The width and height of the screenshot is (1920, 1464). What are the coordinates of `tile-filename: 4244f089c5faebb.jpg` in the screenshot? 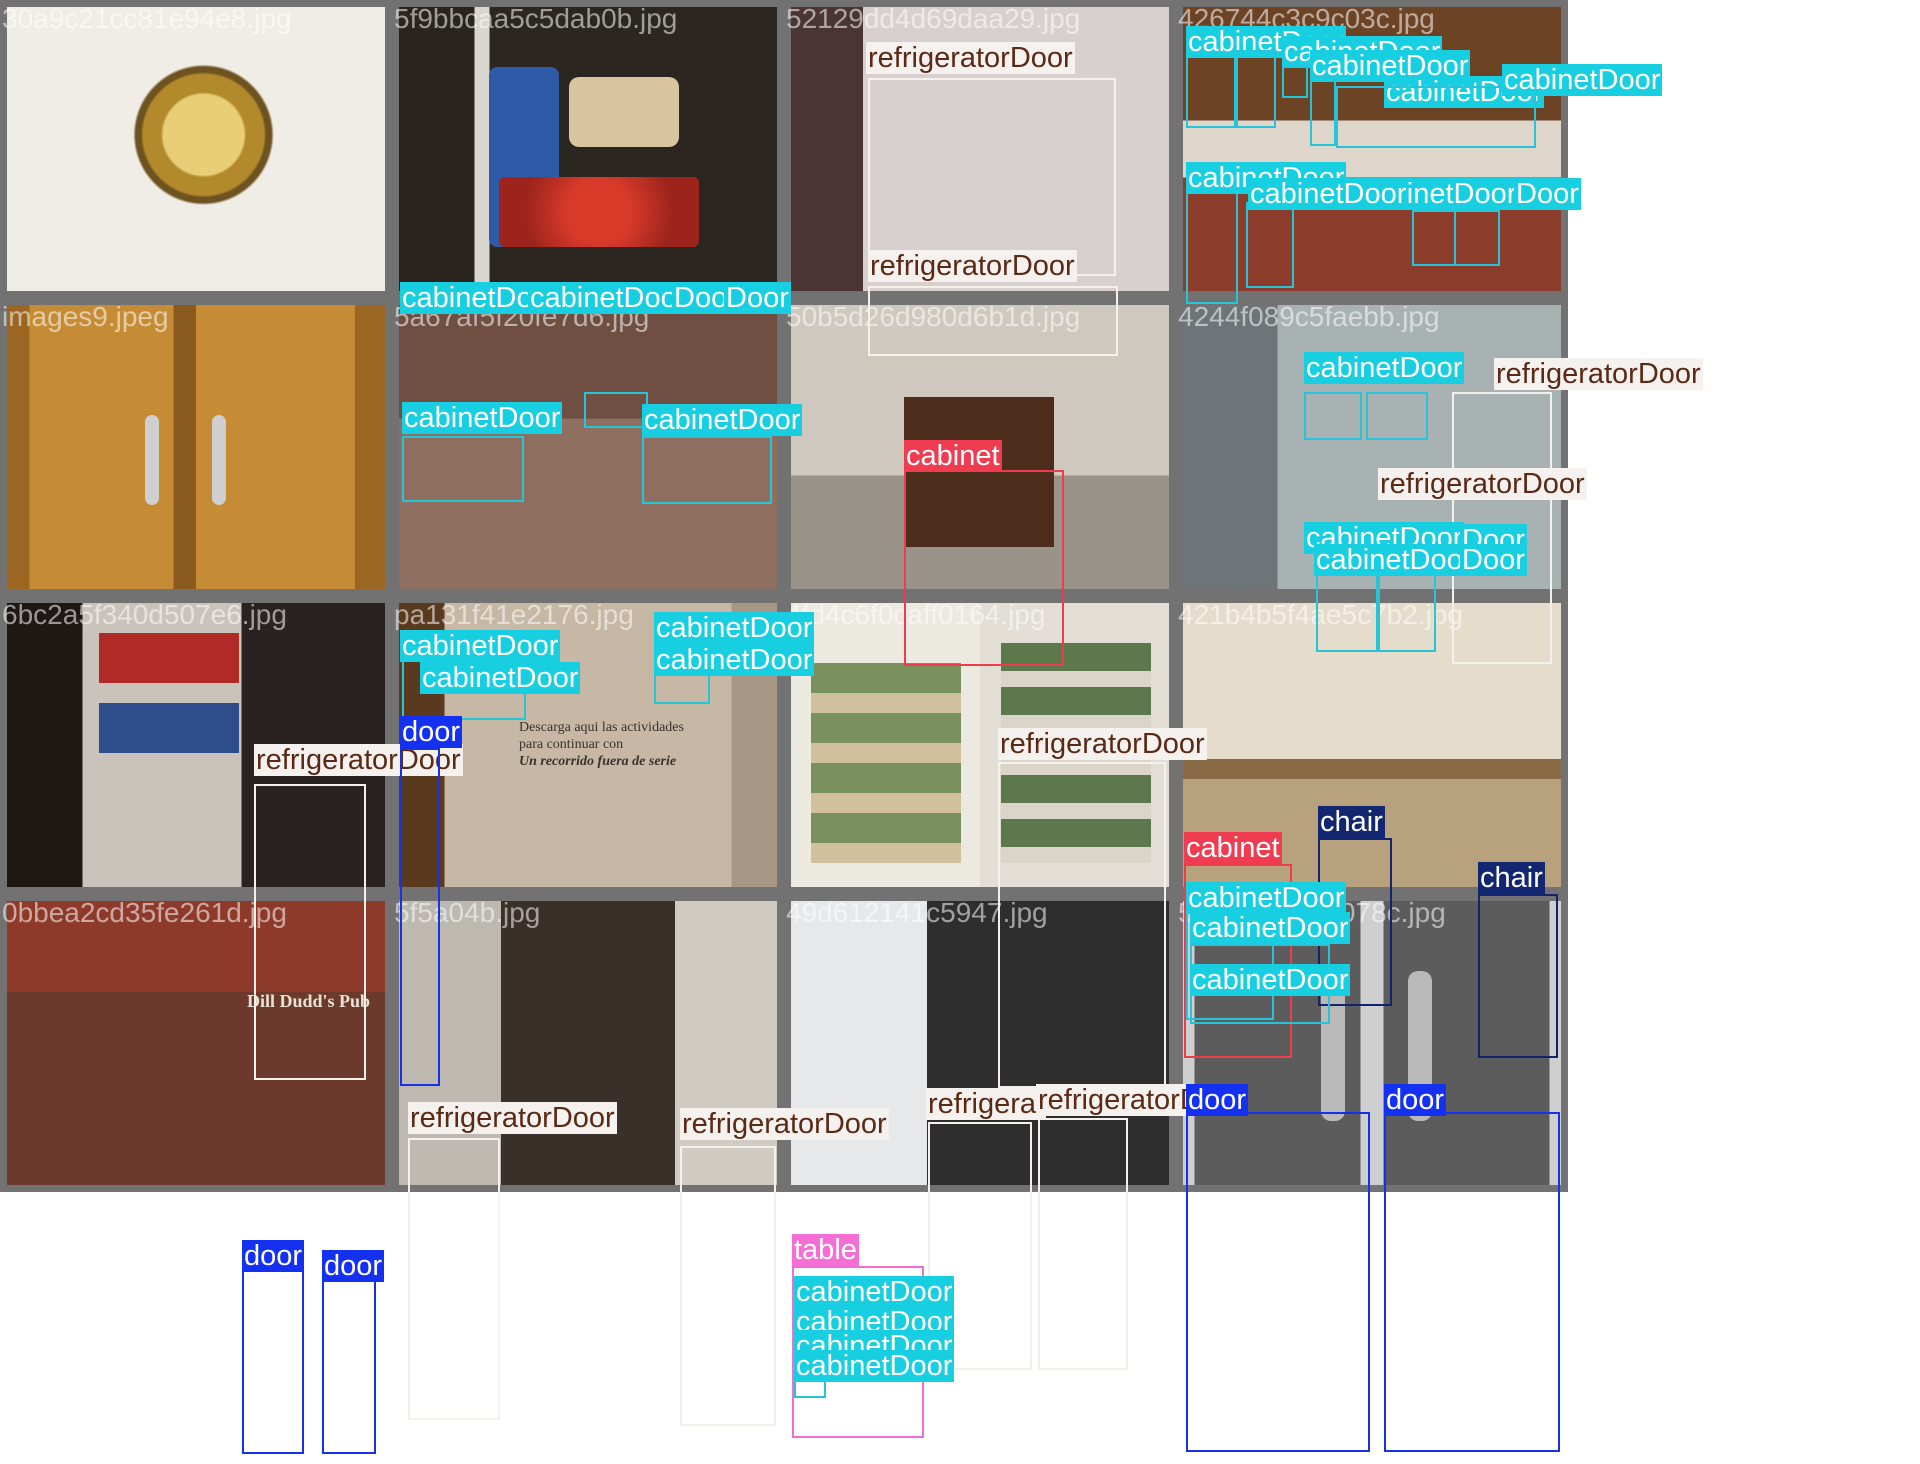 It's located at (1309, 316).